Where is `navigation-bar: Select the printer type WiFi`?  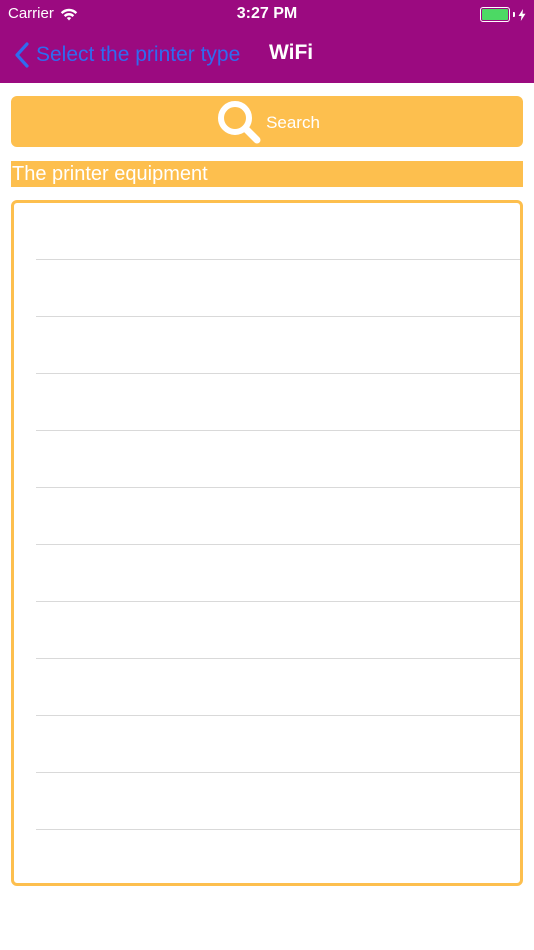 navigation-bar: Select the printer type WiFi is located at coordinates (267, 55).